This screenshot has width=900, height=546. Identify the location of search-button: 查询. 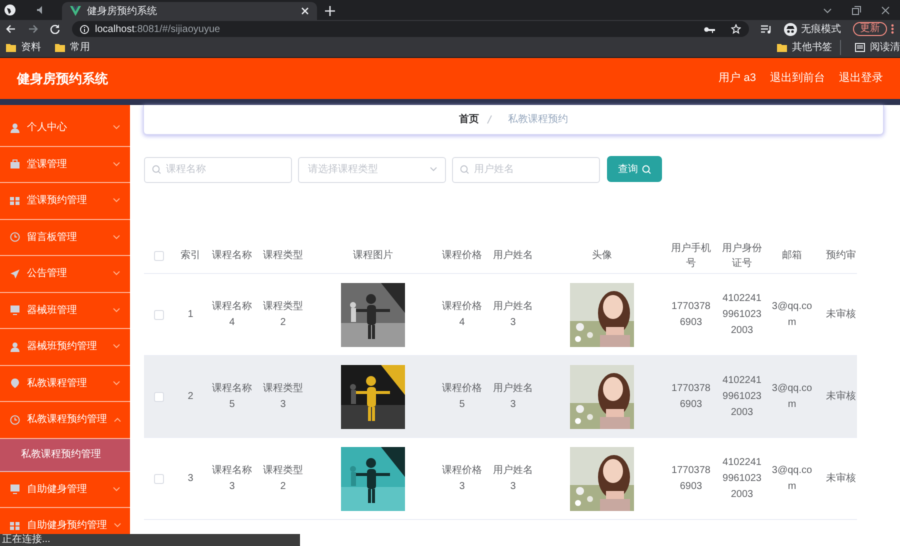
(634, 169).